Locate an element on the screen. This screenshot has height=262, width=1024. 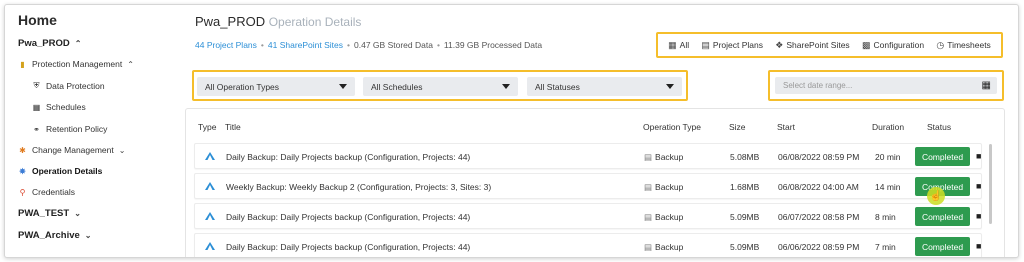
sidebar-item-label: Change Management is located at coordinates (73, 150).